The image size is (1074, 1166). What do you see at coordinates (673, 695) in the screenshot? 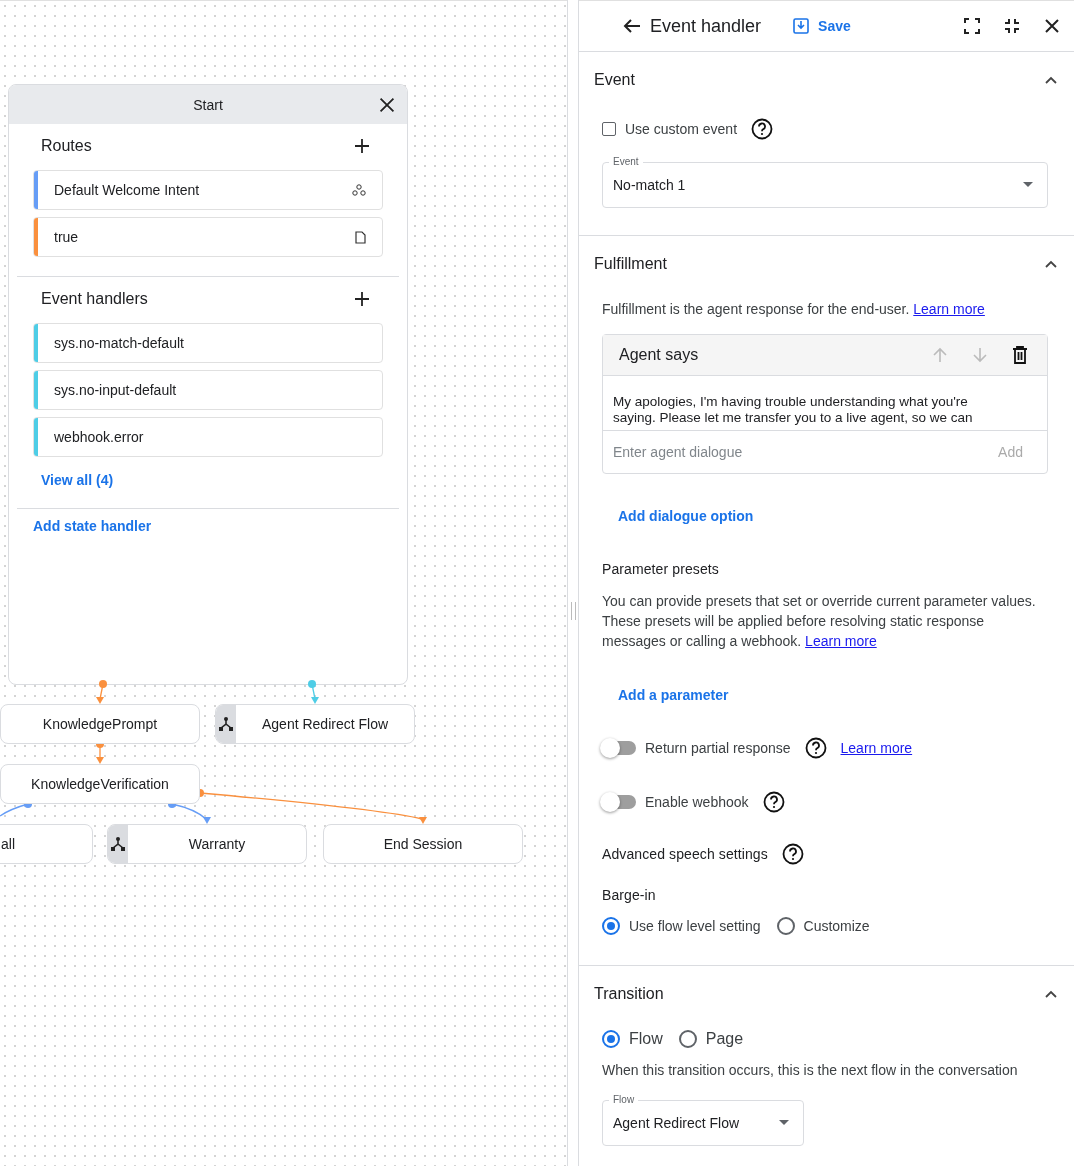
I see `add-parameter-link: Add a parameter` at bounding box center [673, 695].